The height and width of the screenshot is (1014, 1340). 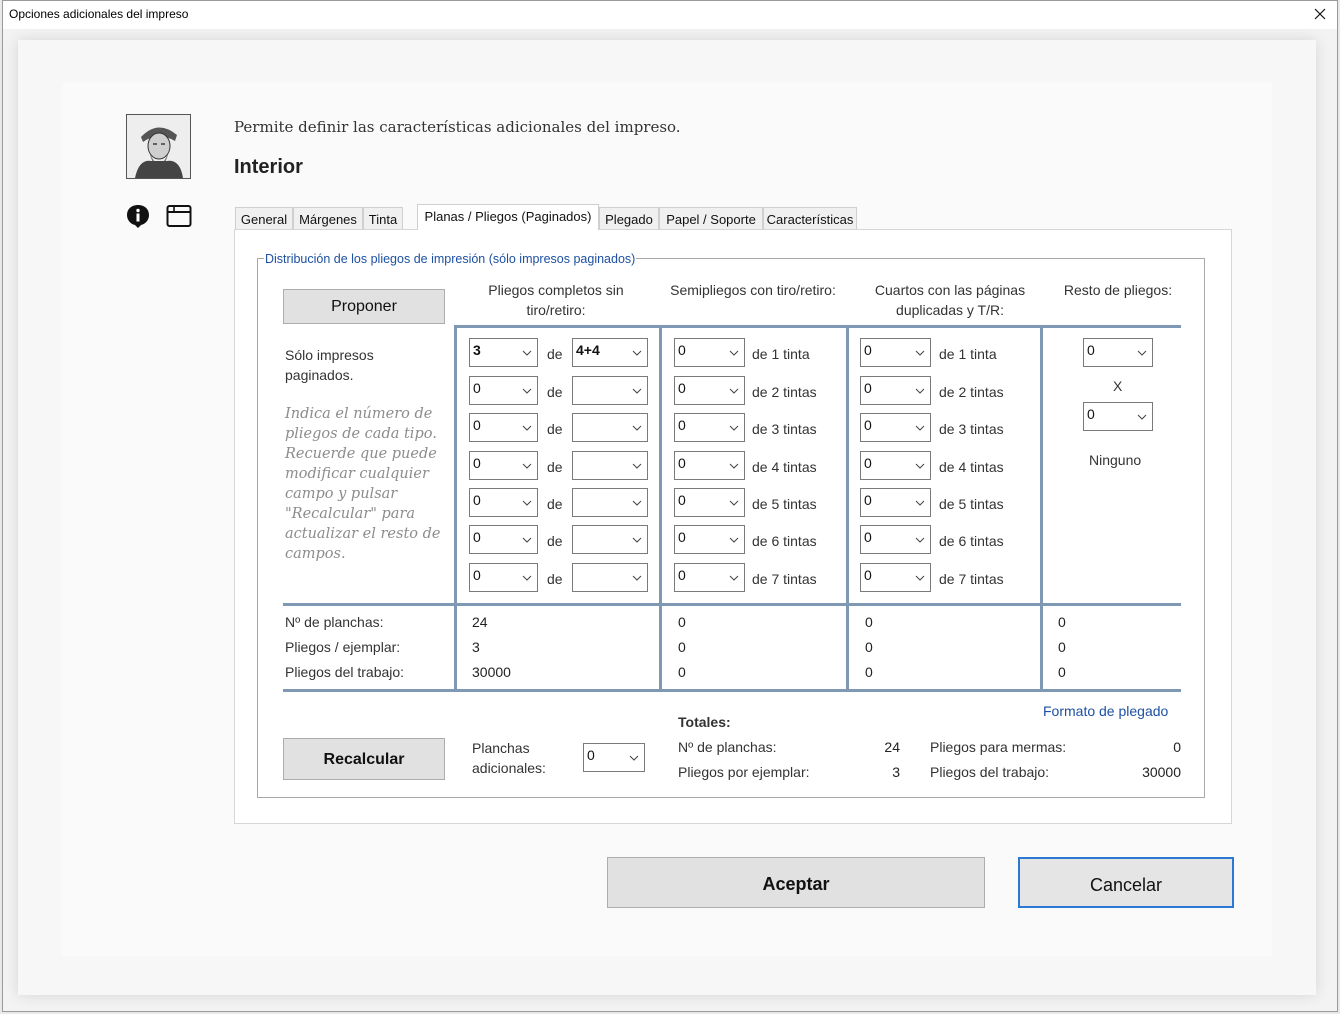 I want to click on totals-per-copy-label: Pliegos por ejemplar:, so click(x=744, y=772).